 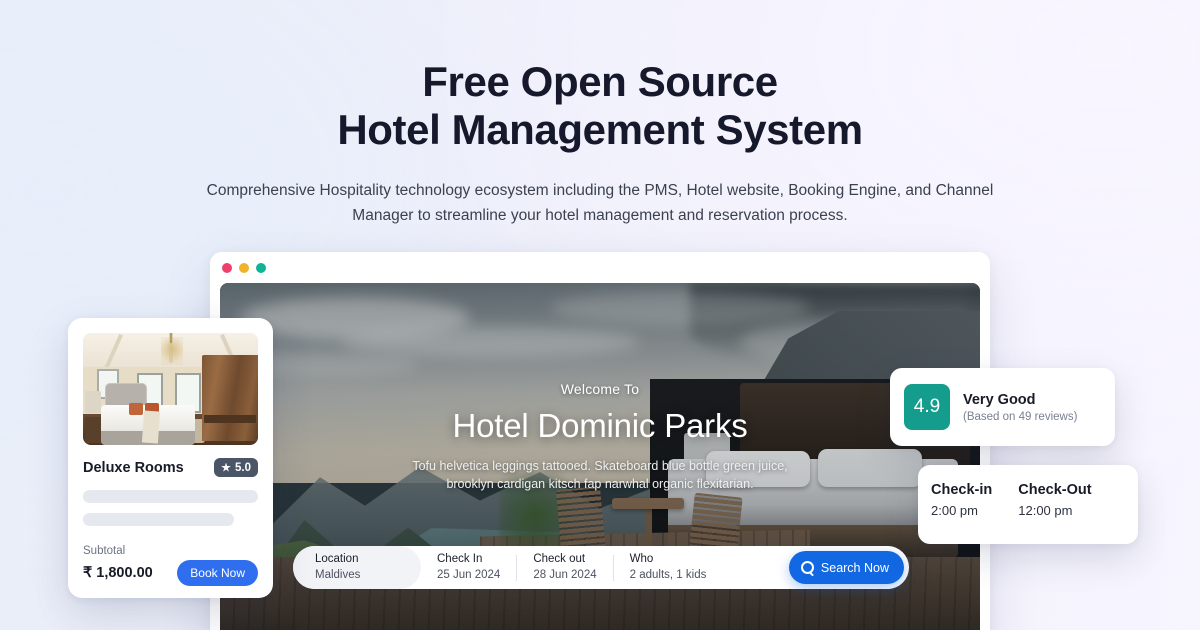 I want to click on search-field-checkin: Check In 25 Jun 2024, so click(x=468, y=567).